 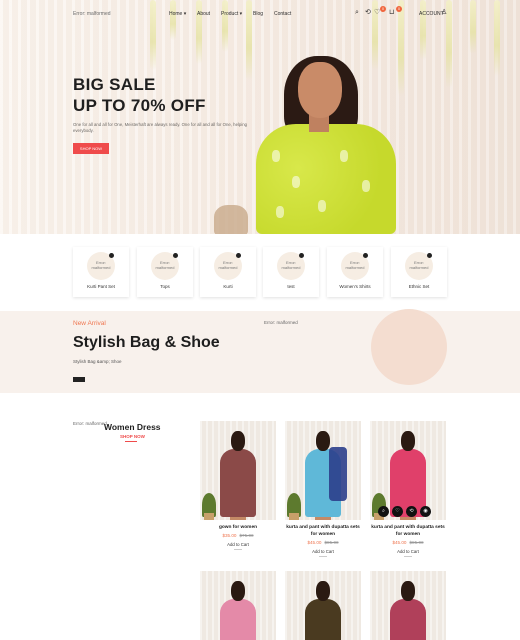 What do you see at coordinates (281, 322) in the screenshot?
I see `banner-image: Error: malformed` at bounding box center [281, 322].